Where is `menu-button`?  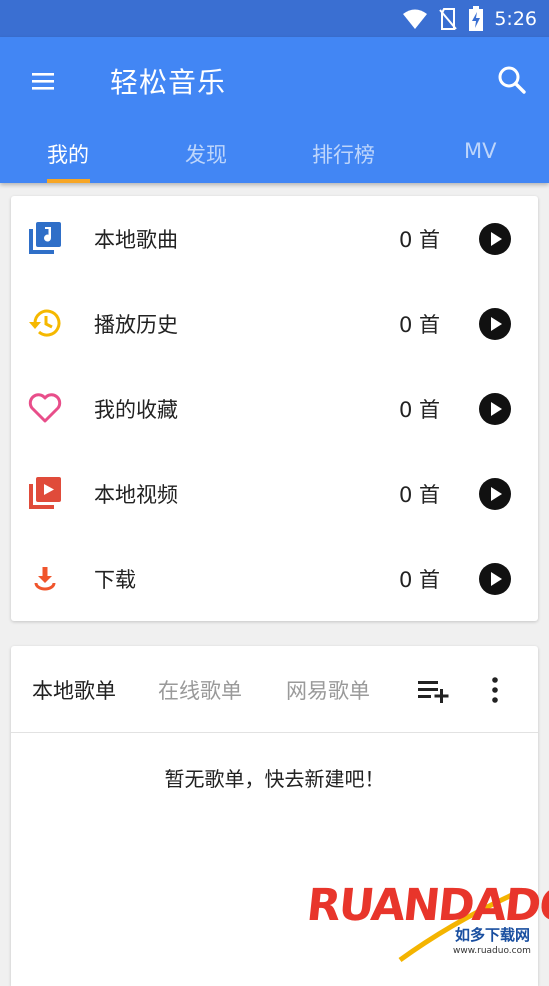 menu-button is located at coordinates (44, 81).